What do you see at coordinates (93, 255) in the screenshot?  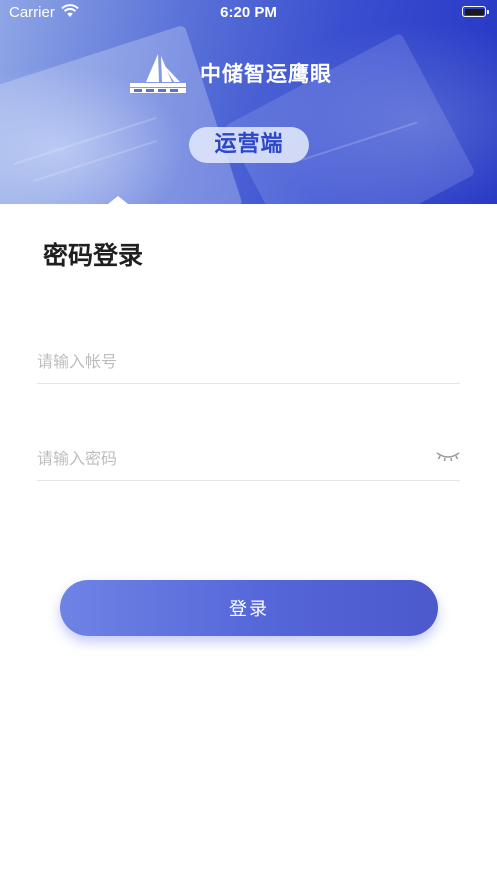 I see `form-title: 密码登录` at bounding box center [93, 255].